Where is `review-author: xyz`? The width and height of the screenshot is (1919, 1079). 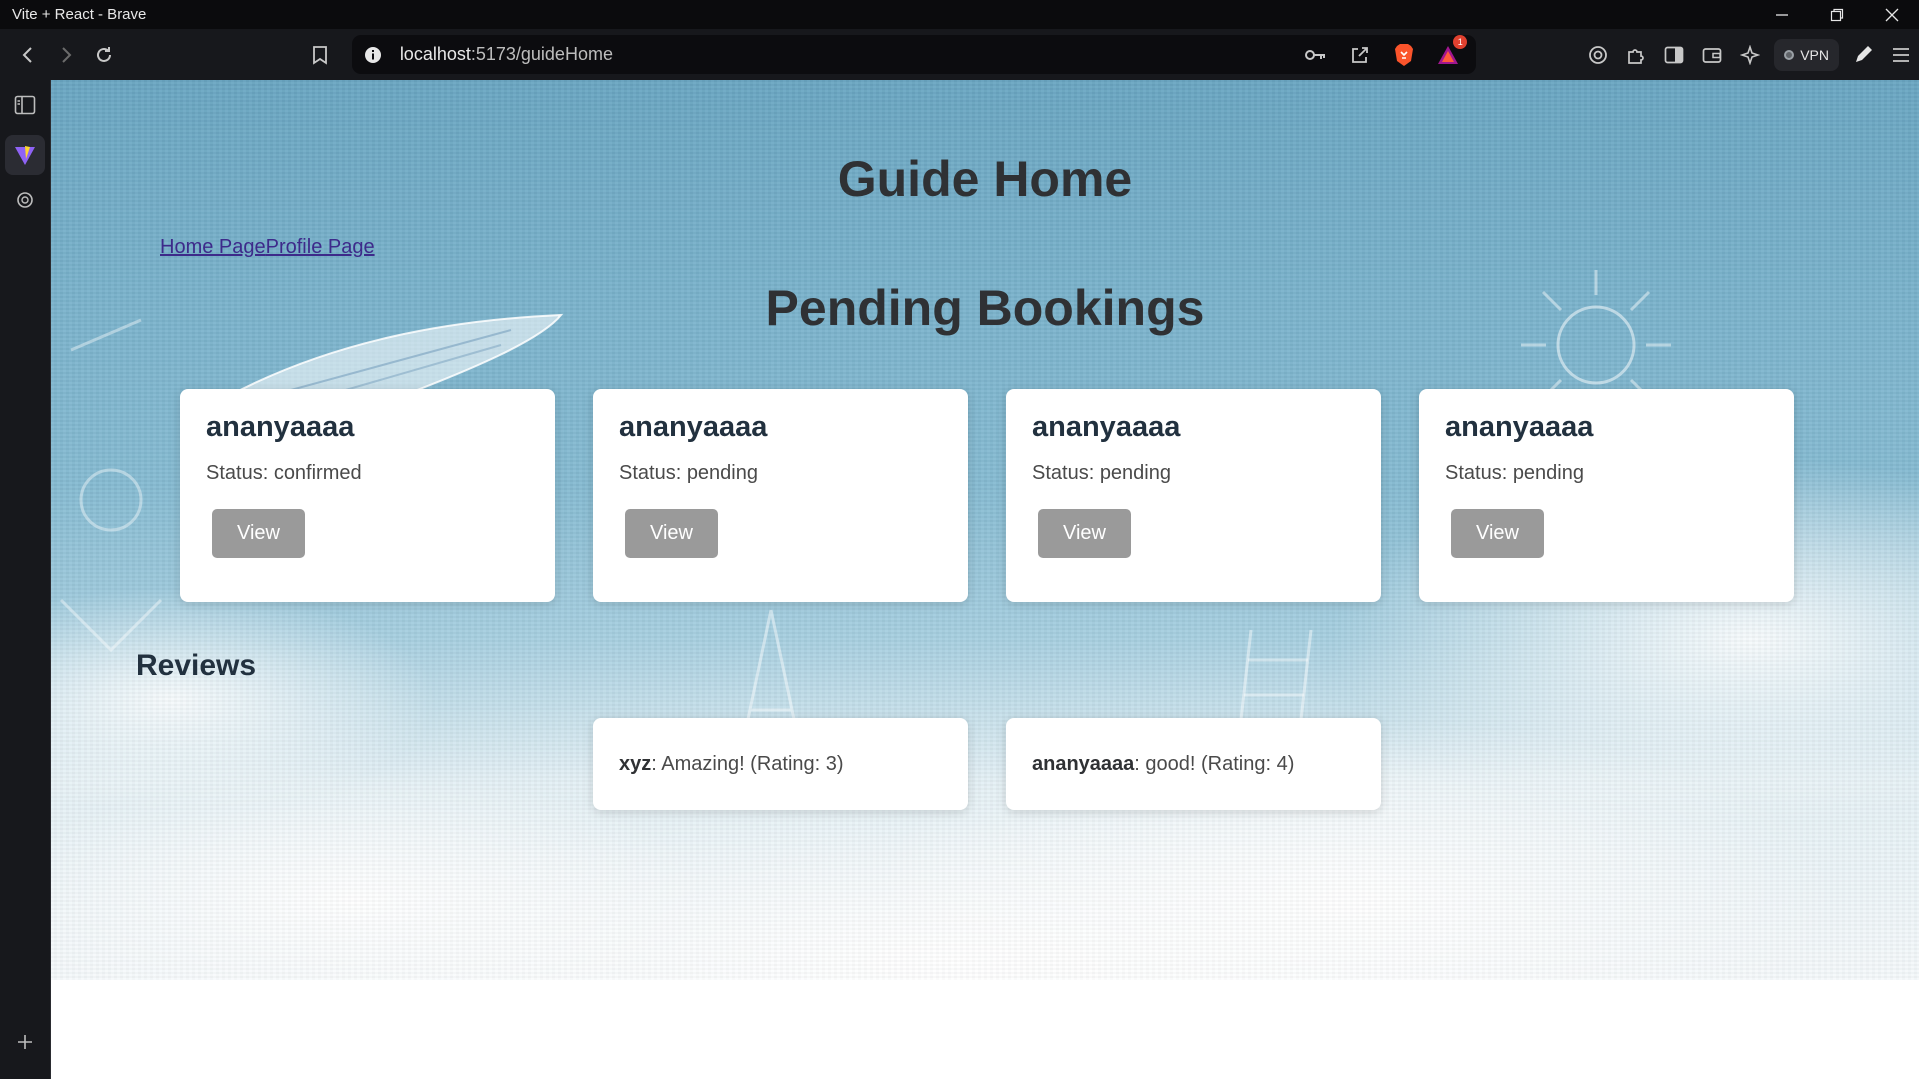 review-author: xyz is located at coordinates (635, 763).